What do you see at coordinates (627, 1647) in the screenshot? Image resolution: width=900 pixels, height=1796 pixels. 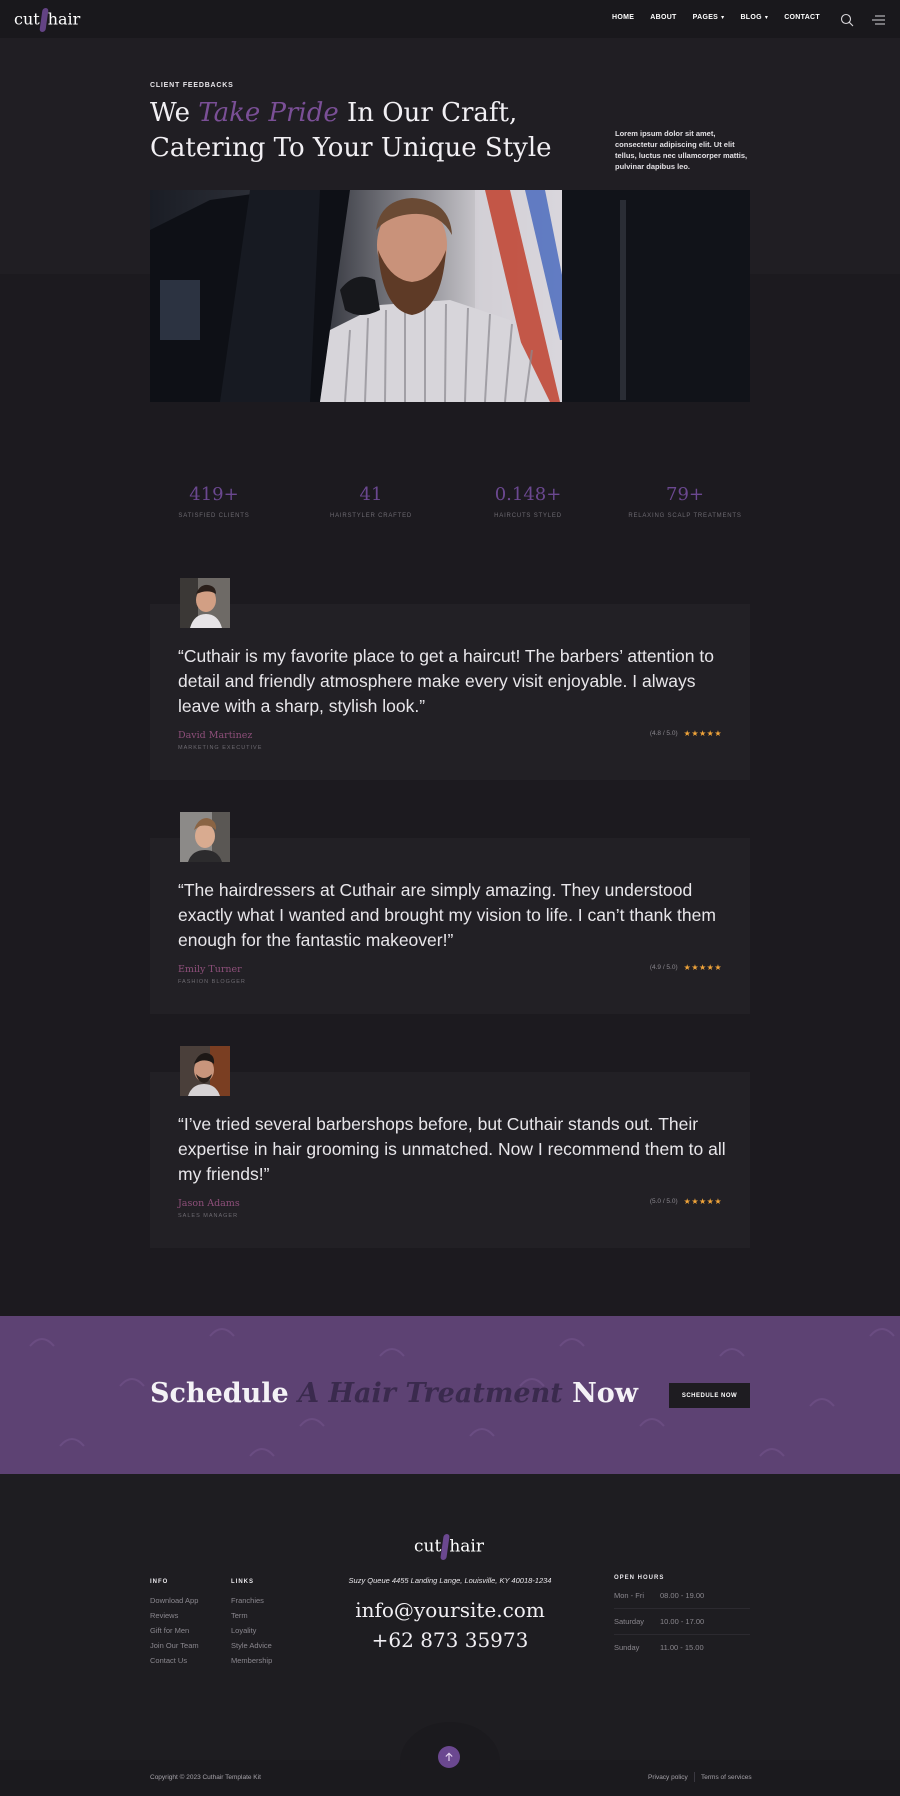 I see `hours-day: Sunday` at bounding box center [627, 1647].